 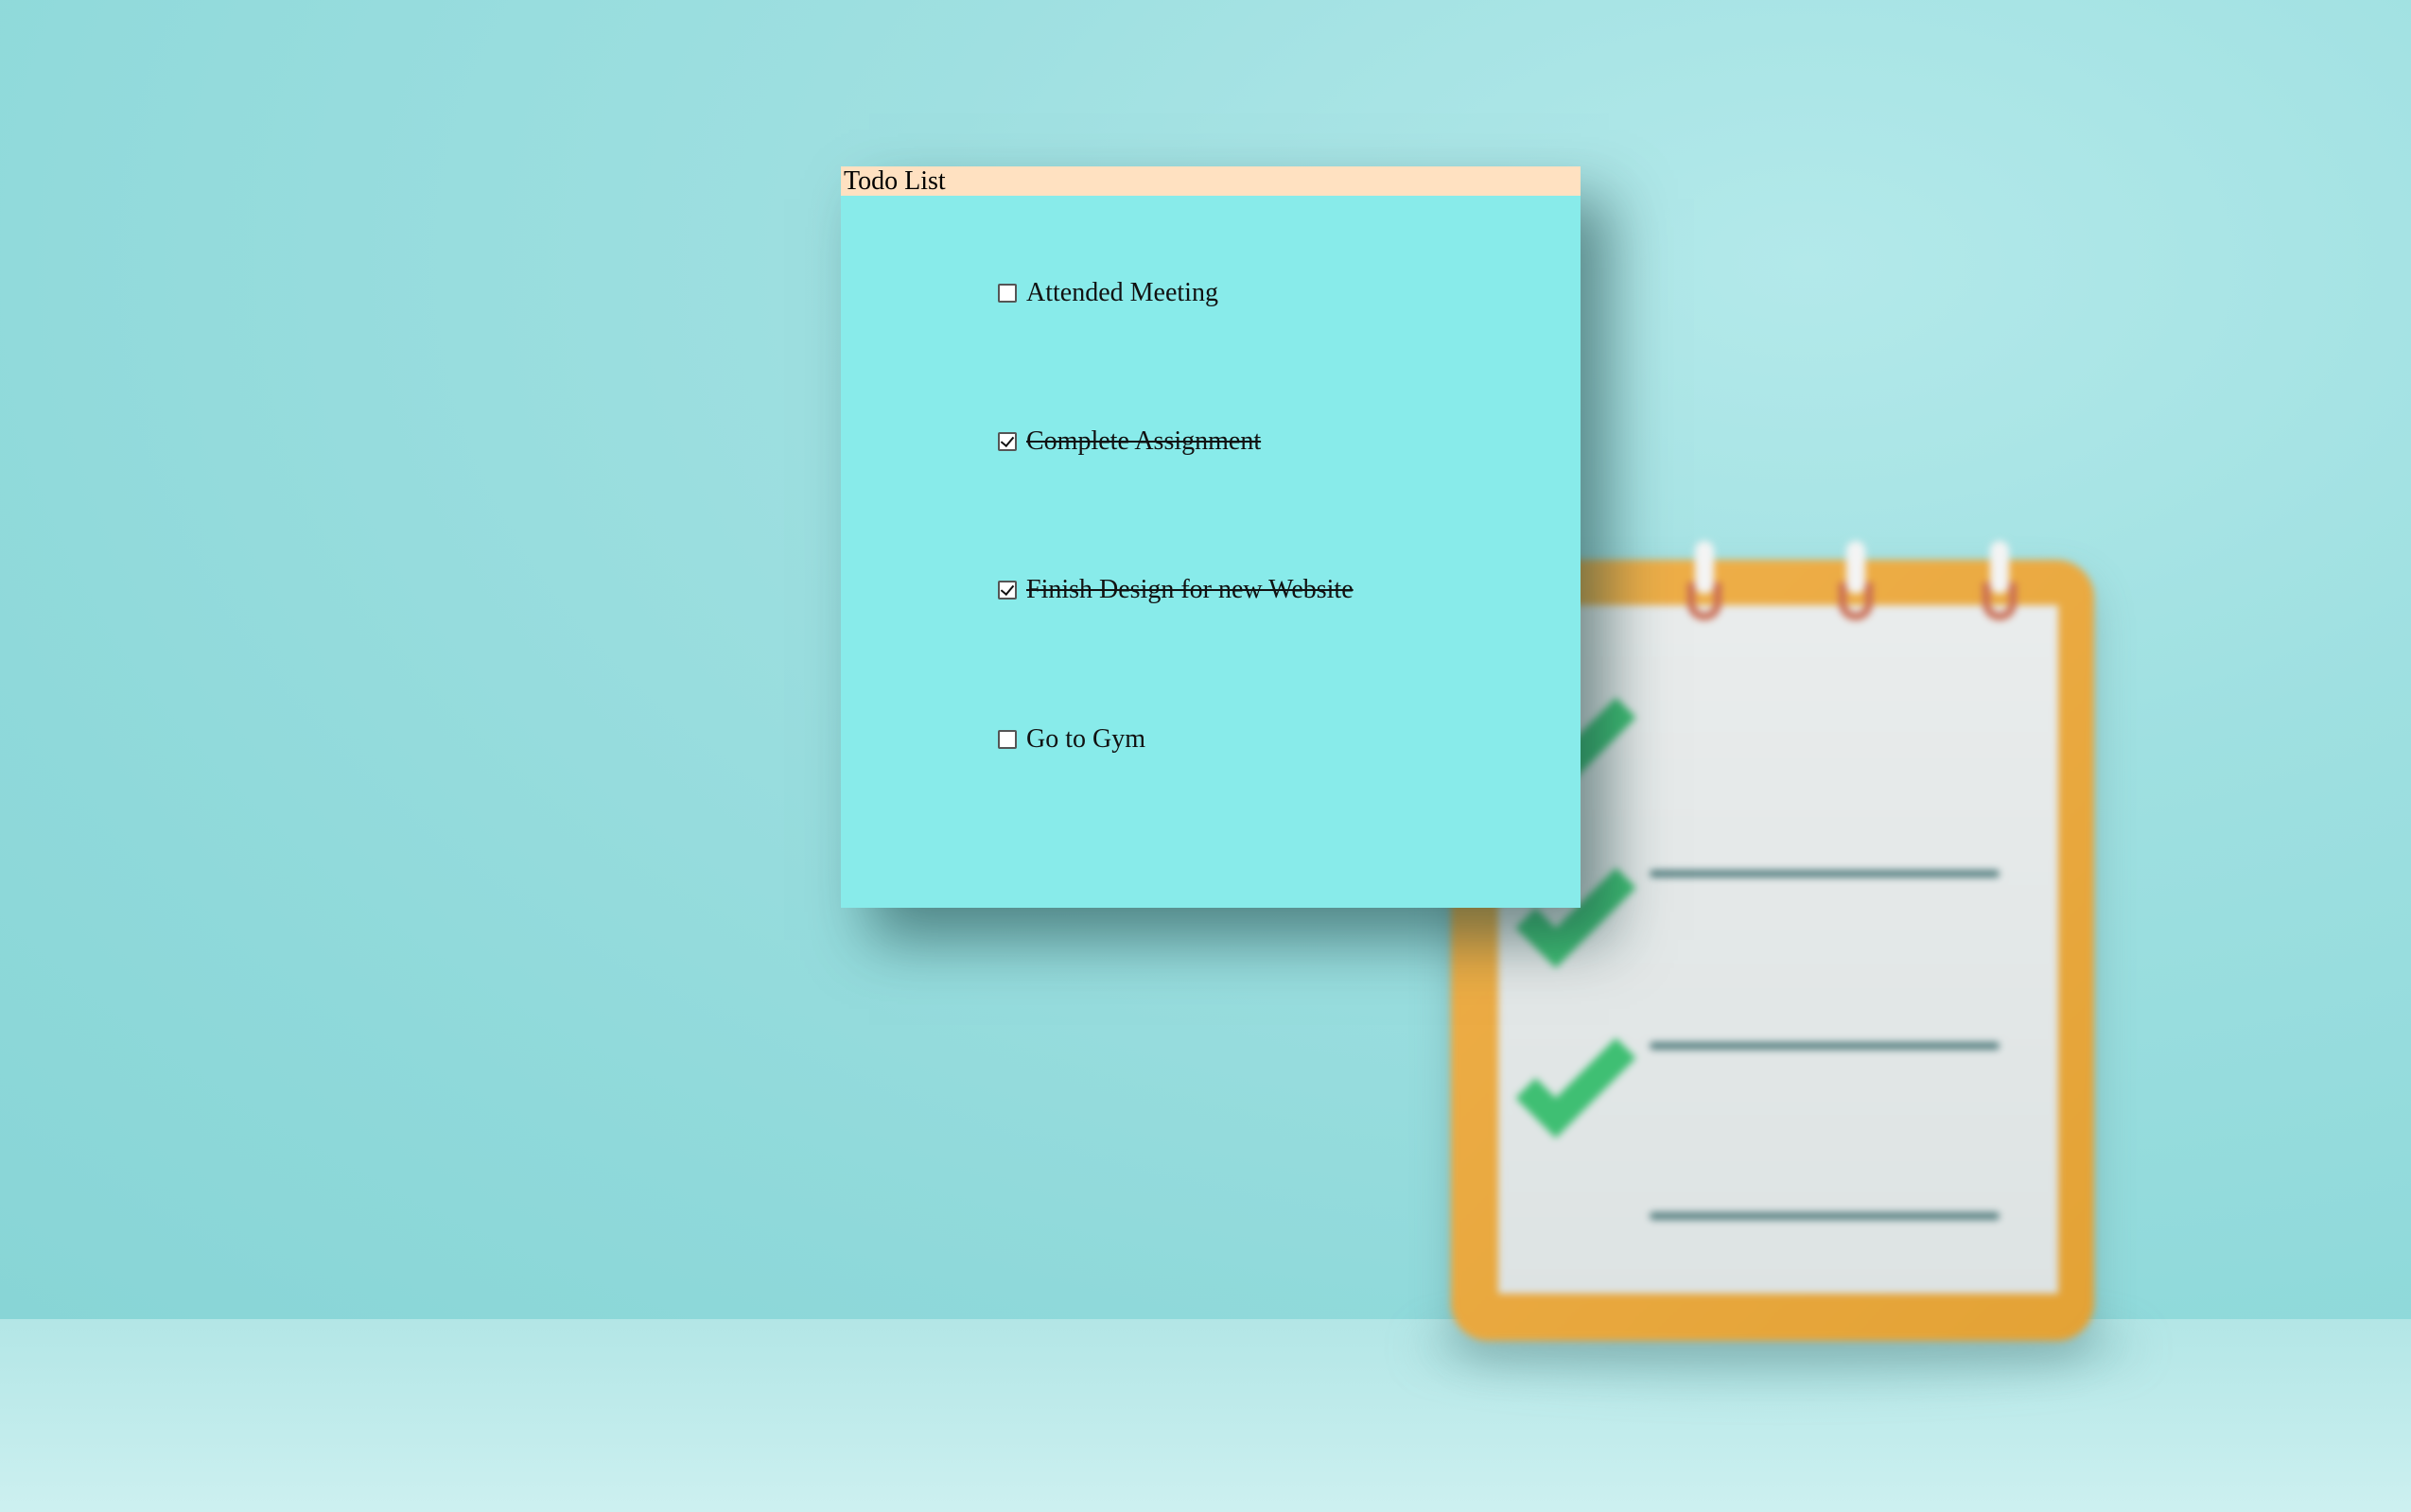 I want to click on todo-item: Complete Assignment, so click(x=1128, y=442).